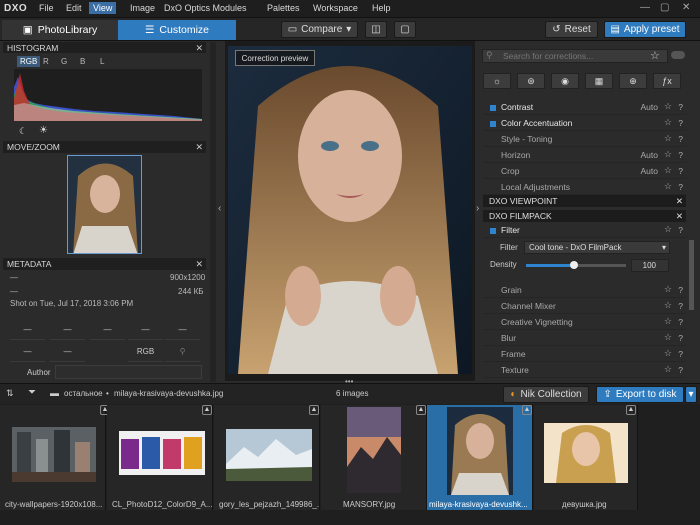  What do you see at coordinates (177, 30) in the screenshot?
I see `tab-customize: ☰ Customize` at bounding box center [177, 30].